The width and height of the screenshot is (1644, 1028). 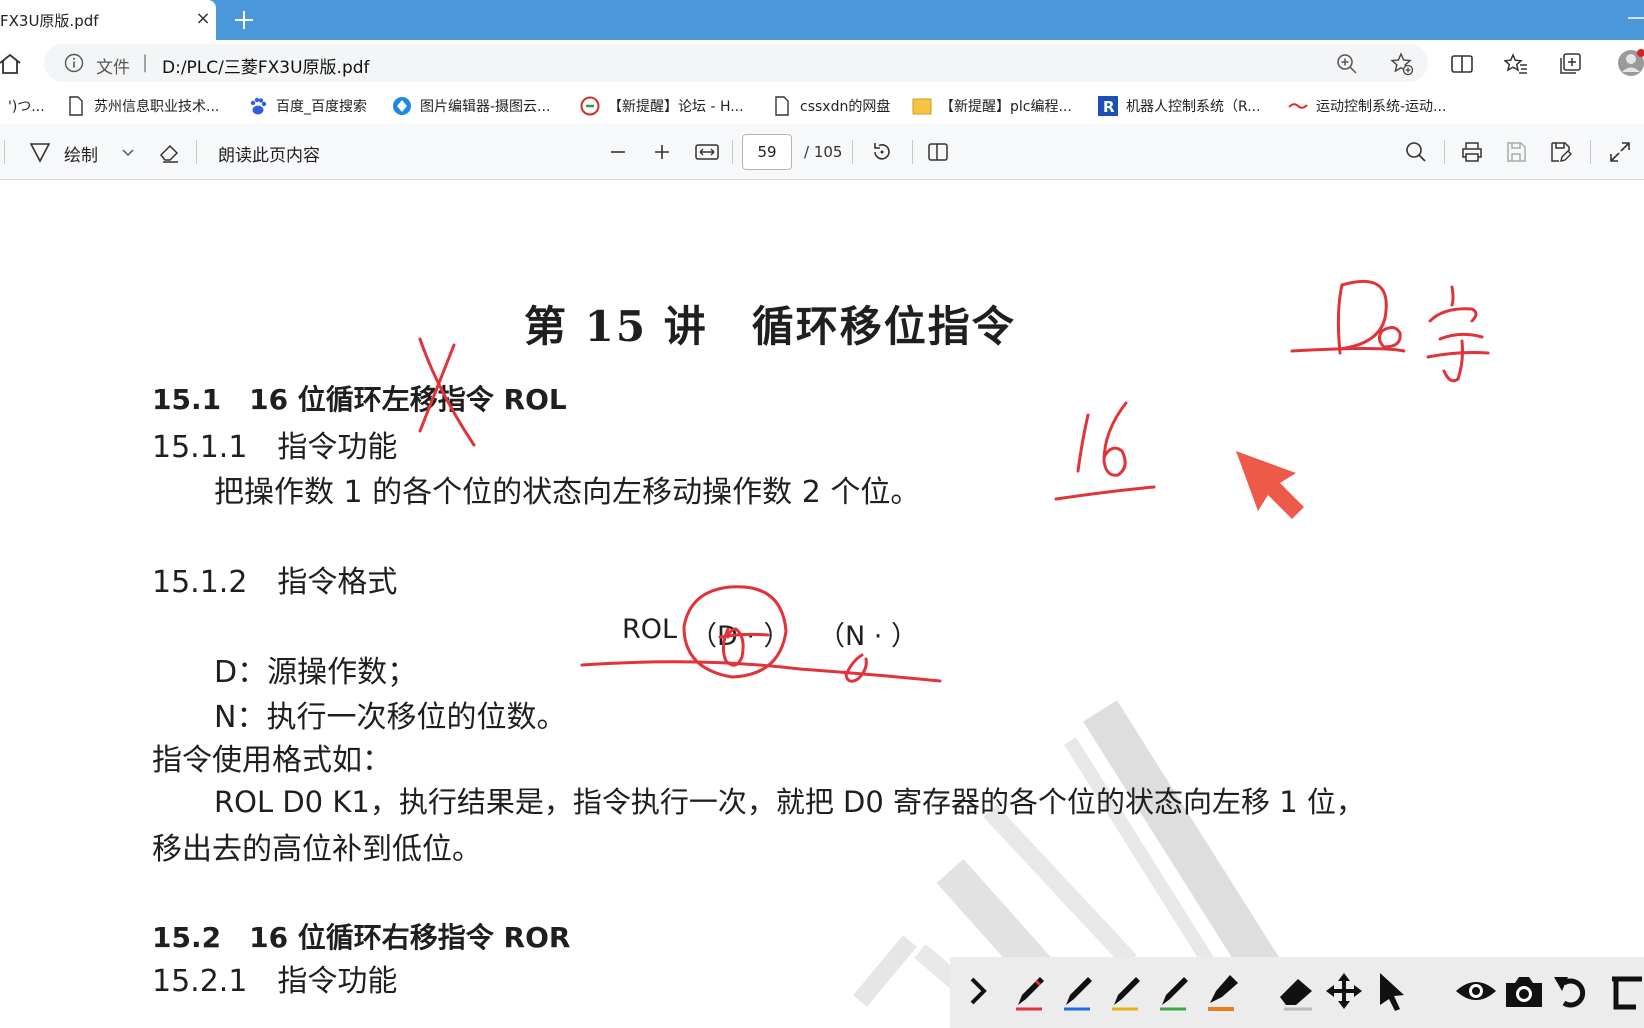 I want to click on green-pen-icon, so click(x=1174, y=991).